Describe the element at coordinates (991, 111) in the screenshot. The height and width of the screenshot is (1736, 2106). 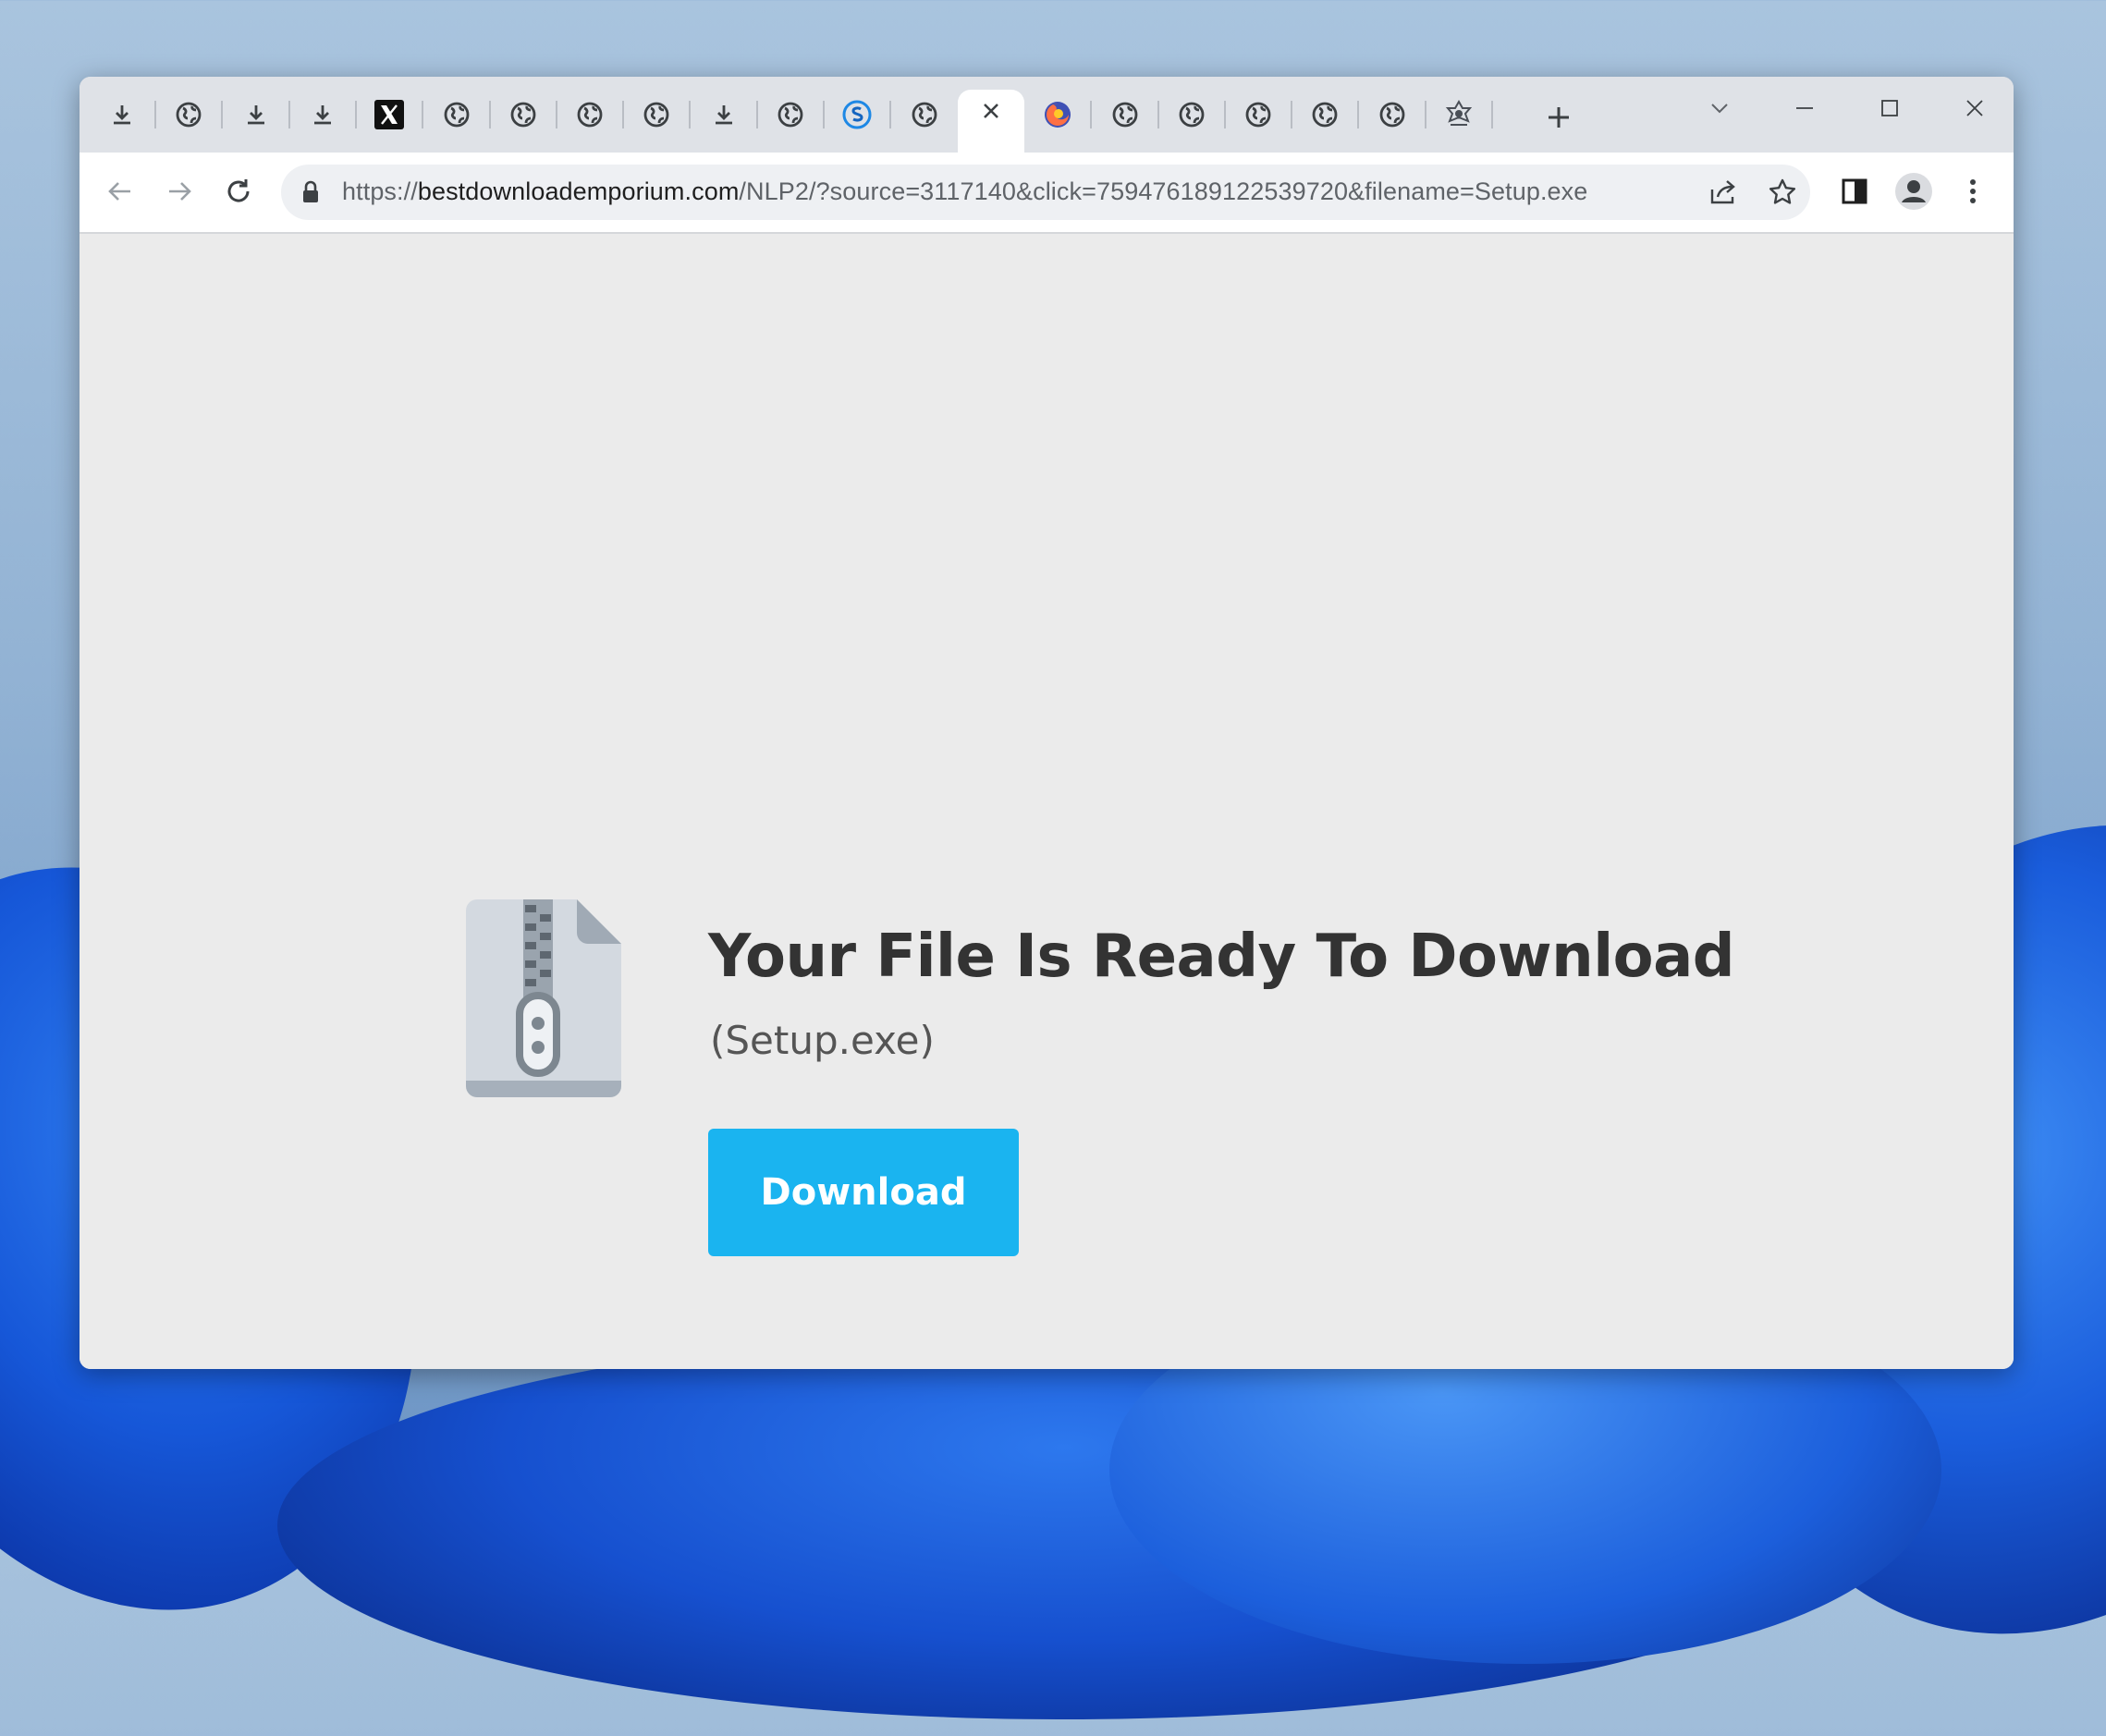
I see `close-tab-icon` at that location.